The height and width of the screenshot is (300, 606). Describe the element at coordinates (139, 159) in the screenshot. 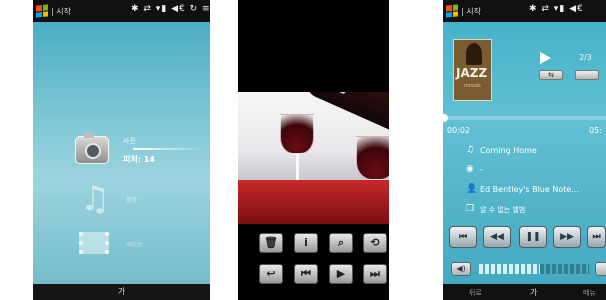

I see `photo-count: 피처: 14` at that location.